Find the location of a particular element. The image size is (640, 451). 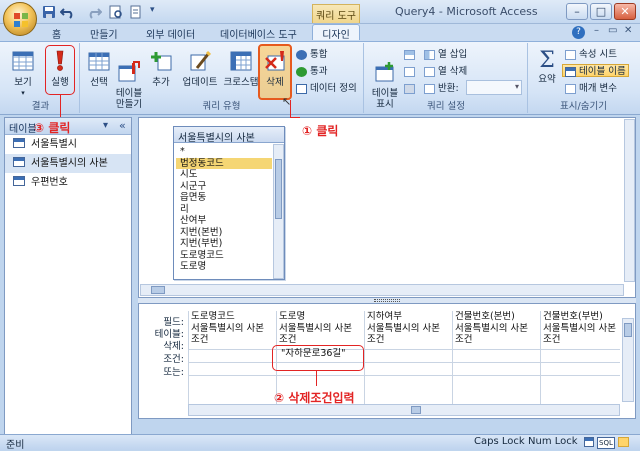

field-item: 시군구 is located at coordinates (224, 187).